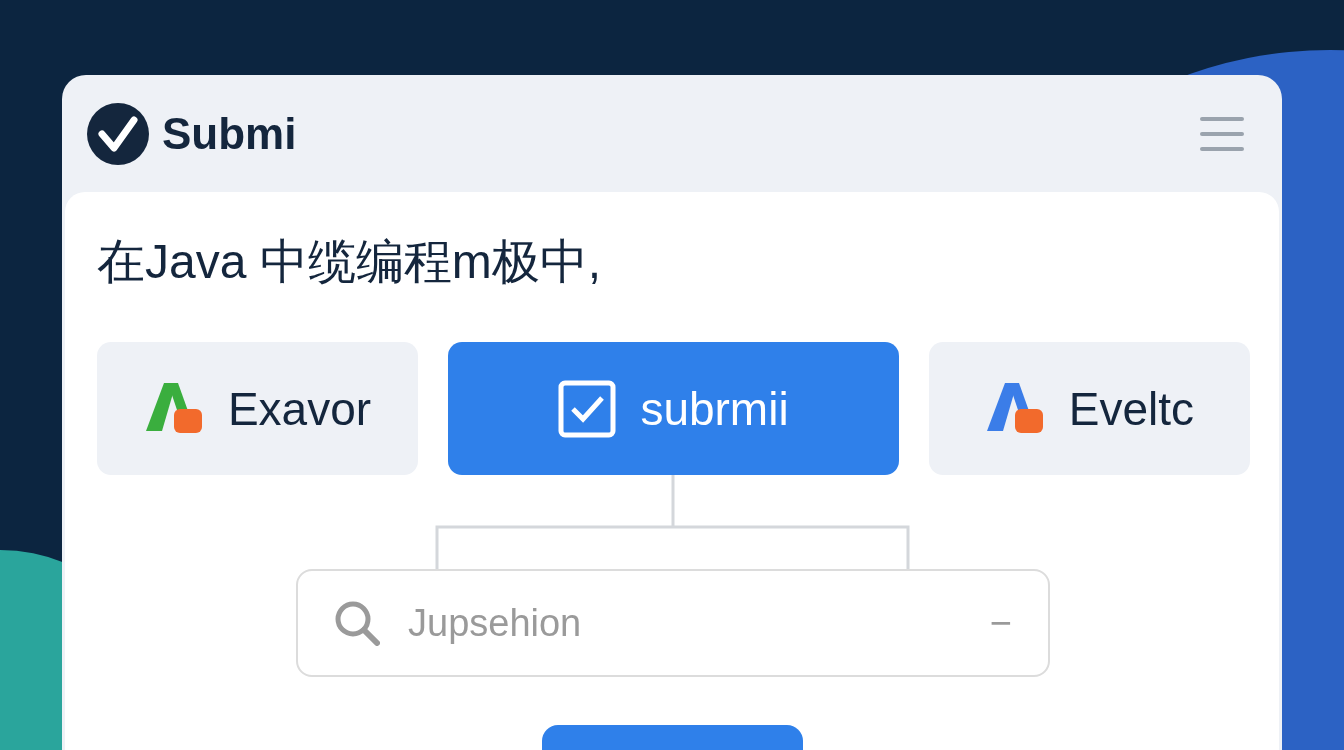 This screenshot has width=1344, height=750. Describe the element at coordinates (118, 133) in the screenshot. I see `check-logo-icon` at that location.